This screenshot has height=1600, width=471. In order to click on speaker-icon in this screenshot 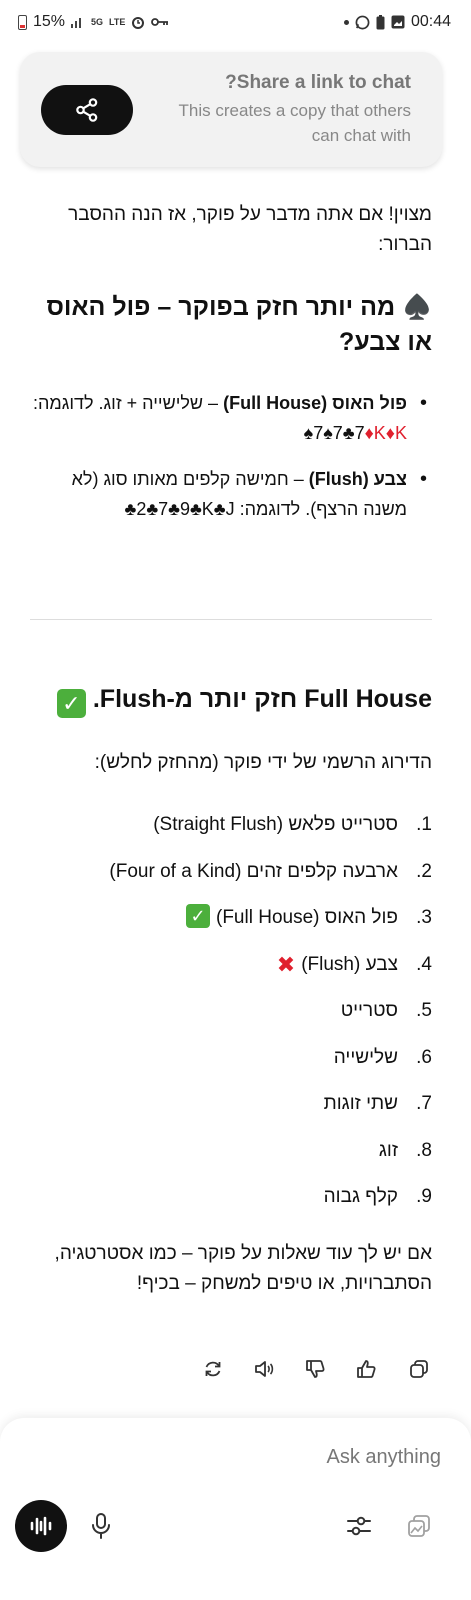, I will do `click(264, 1369)`.